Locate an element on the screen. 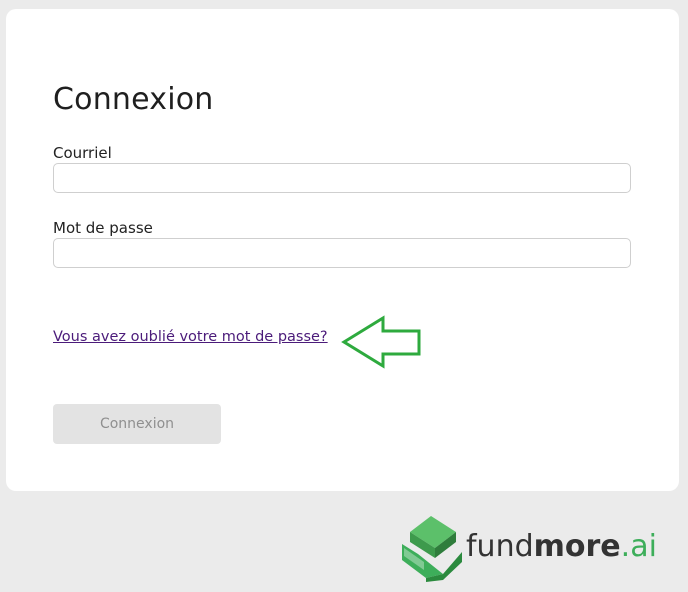 The width and height of the screenshot is (688, 592). login-button: Connexion is located at coordinates (137, 424).